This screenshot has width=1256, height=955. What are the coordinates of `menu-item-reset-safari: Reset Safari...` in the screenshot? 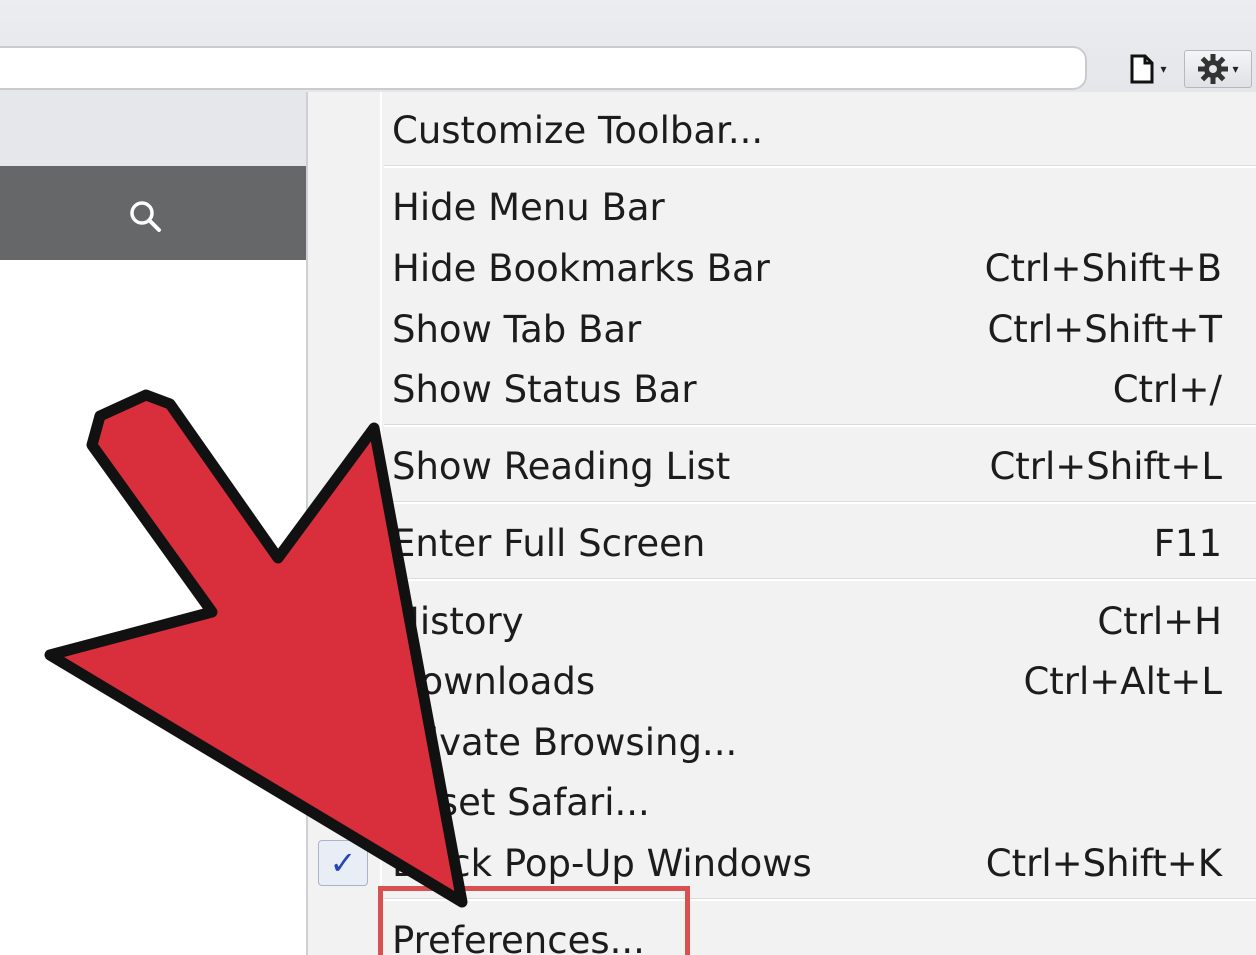 It's located at (807, 802).